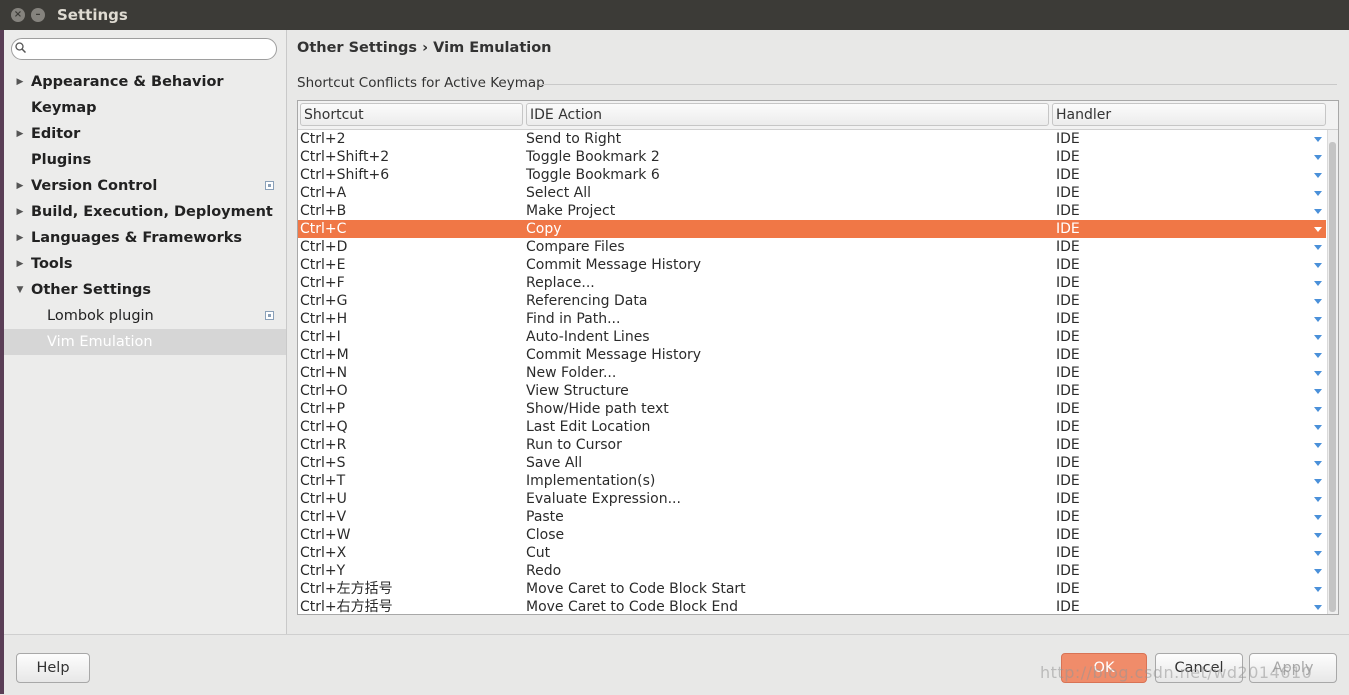  I want to click on collapse-arrow-icon: ▼, so click(20, 290).